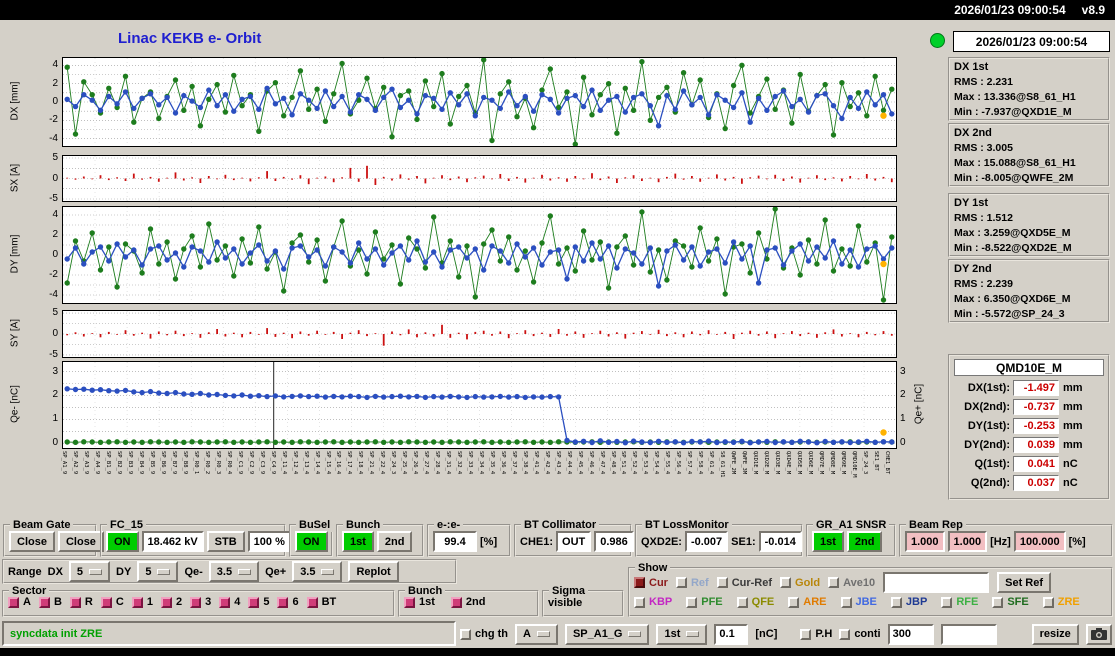 This screenshot has height=656, width=1115. Describe the element at coordinates (1036, 388) in the screenshot. I see `monitor-value: -1.497` at that location.